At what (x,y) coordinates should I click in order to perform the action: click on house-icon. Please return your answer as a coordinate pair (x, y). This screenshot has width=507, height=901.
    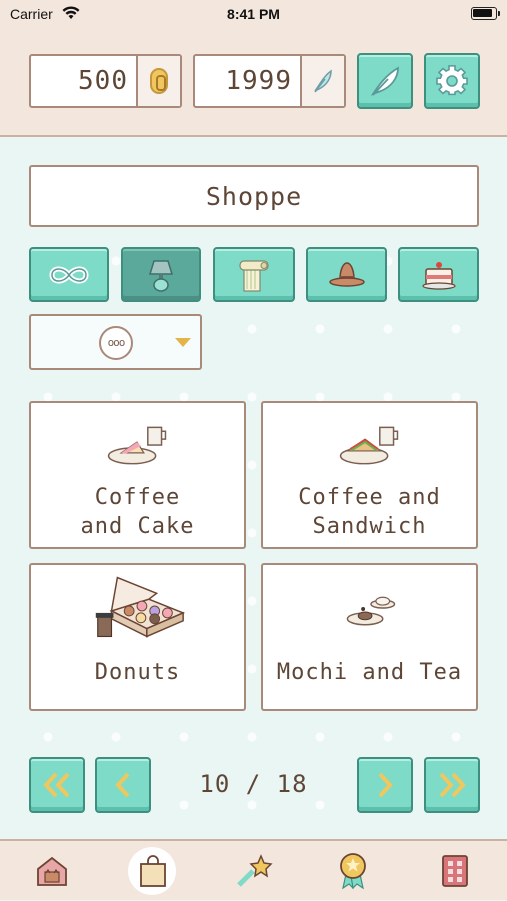
    Looking at the image, I should click on (52, 871).